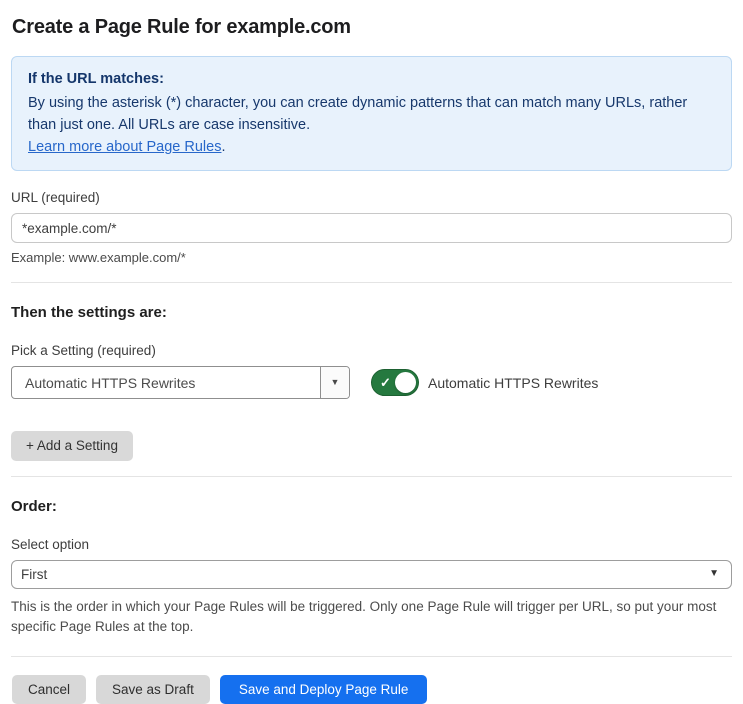  Describe the element at coordinates (34, 574) in the screenshot. I see `order-select-value: First` at that location.